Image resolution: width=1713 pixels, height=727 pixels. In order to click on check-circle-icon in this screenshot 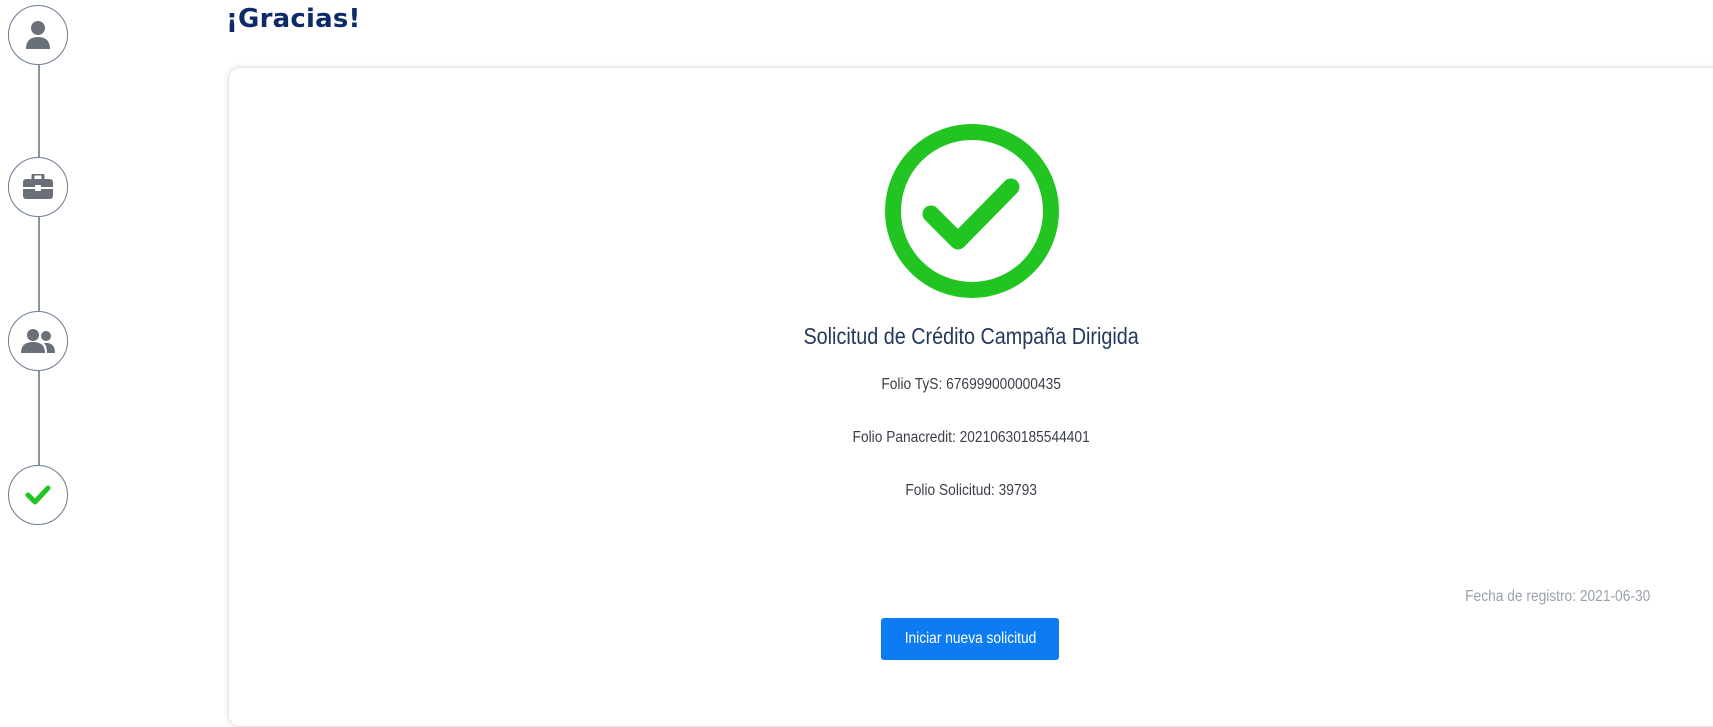, I will do `click(972, 211)`.